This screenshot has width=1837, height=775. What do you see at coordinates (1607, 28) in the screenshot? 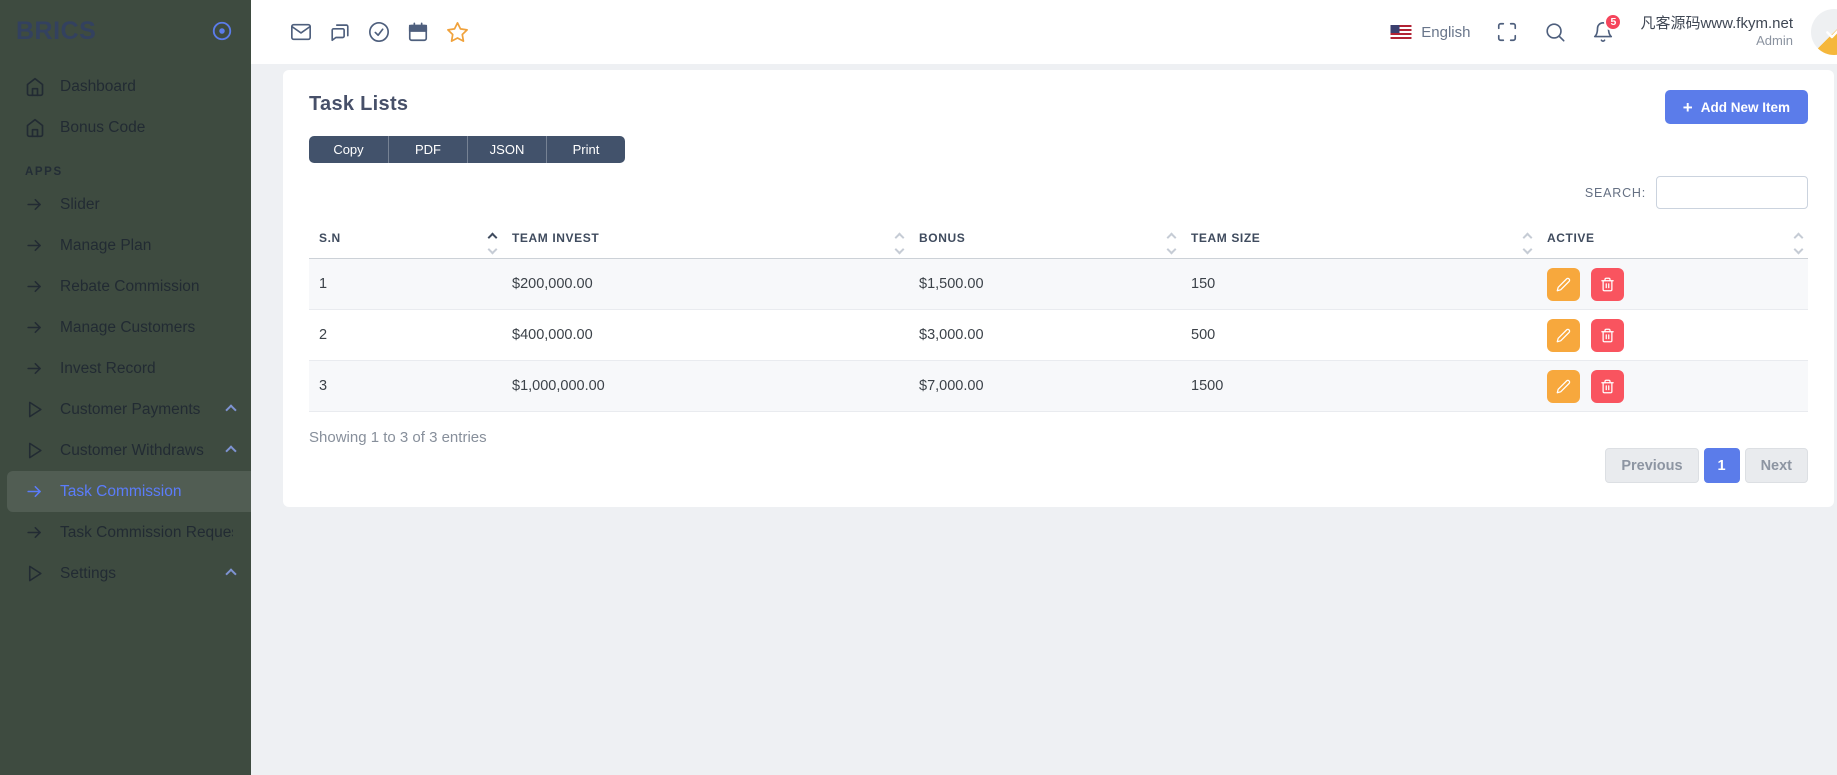
I see `notifications-button: 5` at bounding box center [1607, 28].